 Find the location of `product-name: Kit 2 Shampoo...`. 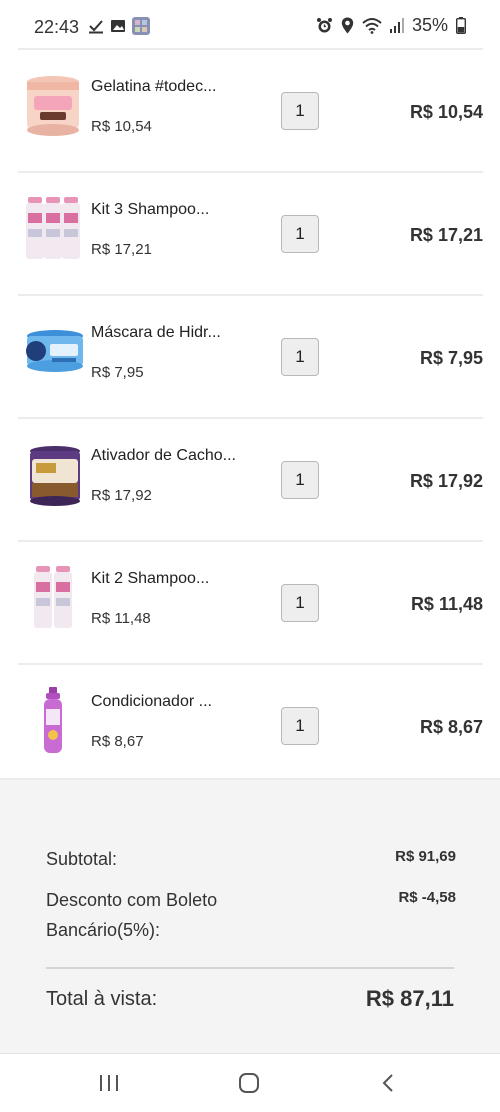

product-name: Kit 2 Shampoo... is located at coordinates (150, 579).